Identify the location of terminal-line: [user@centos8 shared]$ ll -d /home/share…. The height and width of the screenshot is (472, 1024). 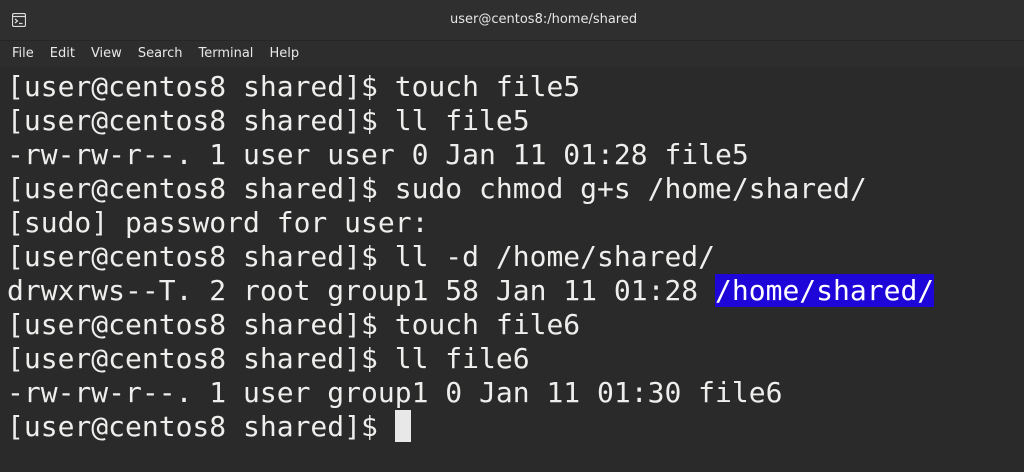
(515, 257).